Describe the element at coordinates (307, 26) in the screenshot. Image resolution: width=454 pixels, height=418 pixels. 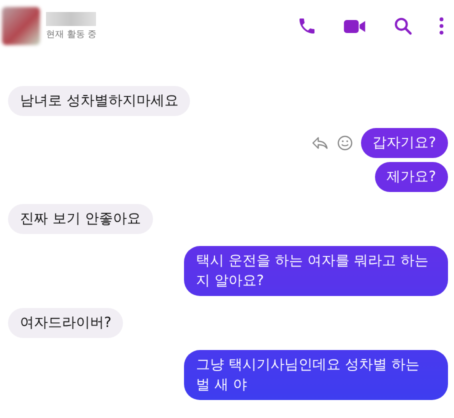
I see `phone-icon` at that location.